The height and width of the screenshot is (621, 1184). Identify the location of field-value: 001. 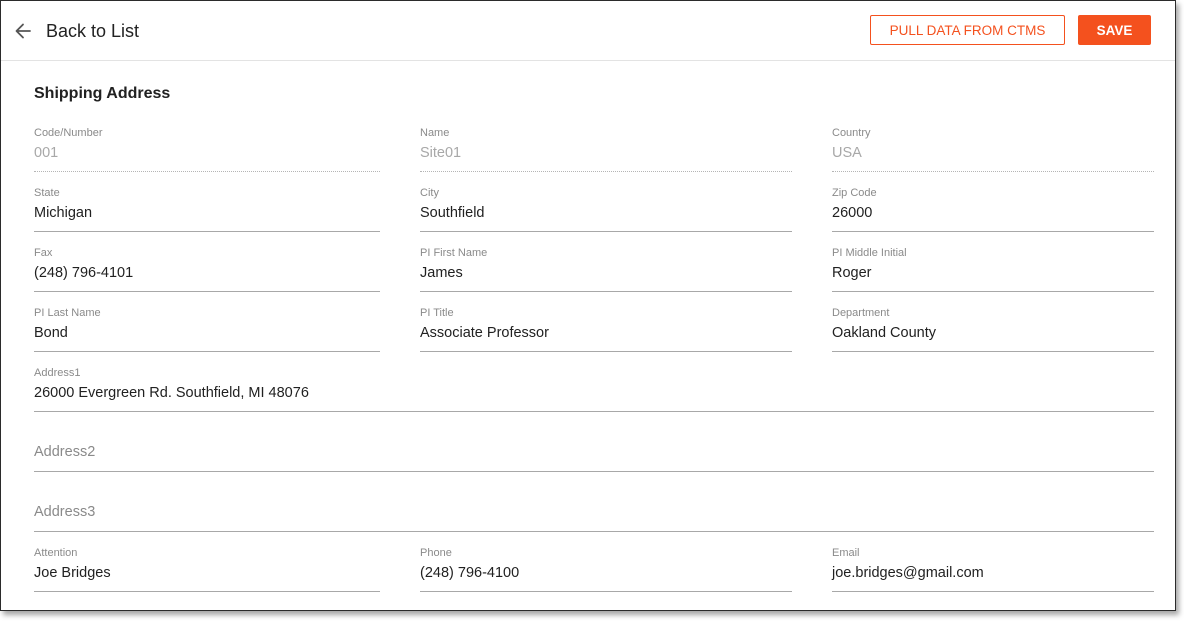
(46, 153).